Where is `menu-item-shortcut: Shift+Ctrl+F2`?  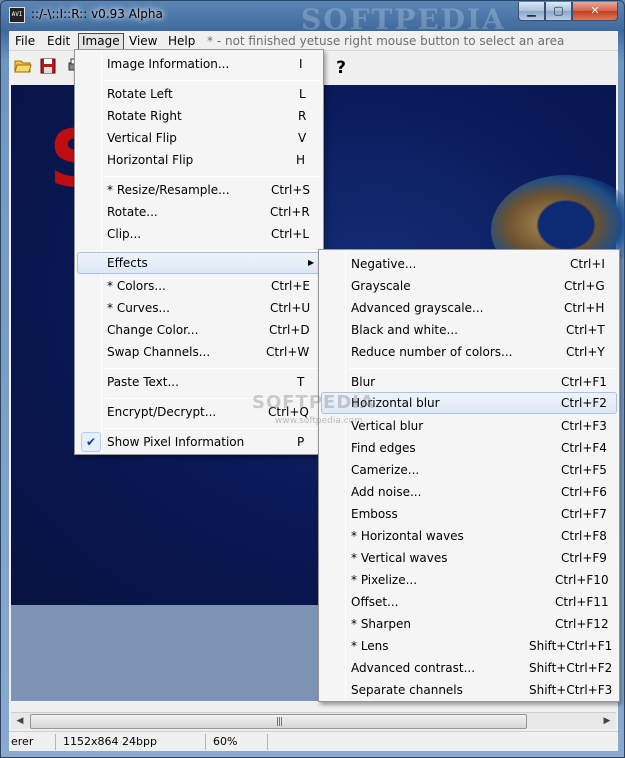 menu-item-shortcut: Shift+Ctrl+F2 is located at coordinates (571, 668).